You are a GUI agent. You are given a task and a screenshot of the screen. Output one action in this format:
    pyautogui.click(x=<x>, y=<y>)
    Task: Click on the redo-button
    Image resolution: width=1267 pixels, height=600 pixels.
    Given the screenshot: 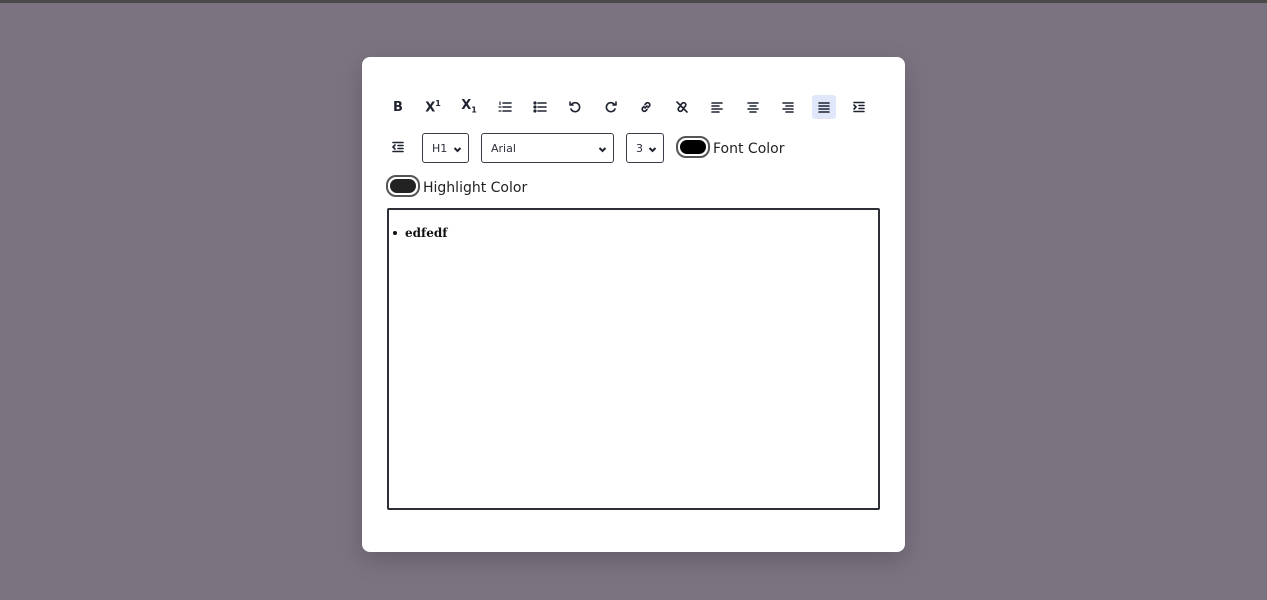 What is the action you would take?
    pyautogui.click(x=611, y=107)
    